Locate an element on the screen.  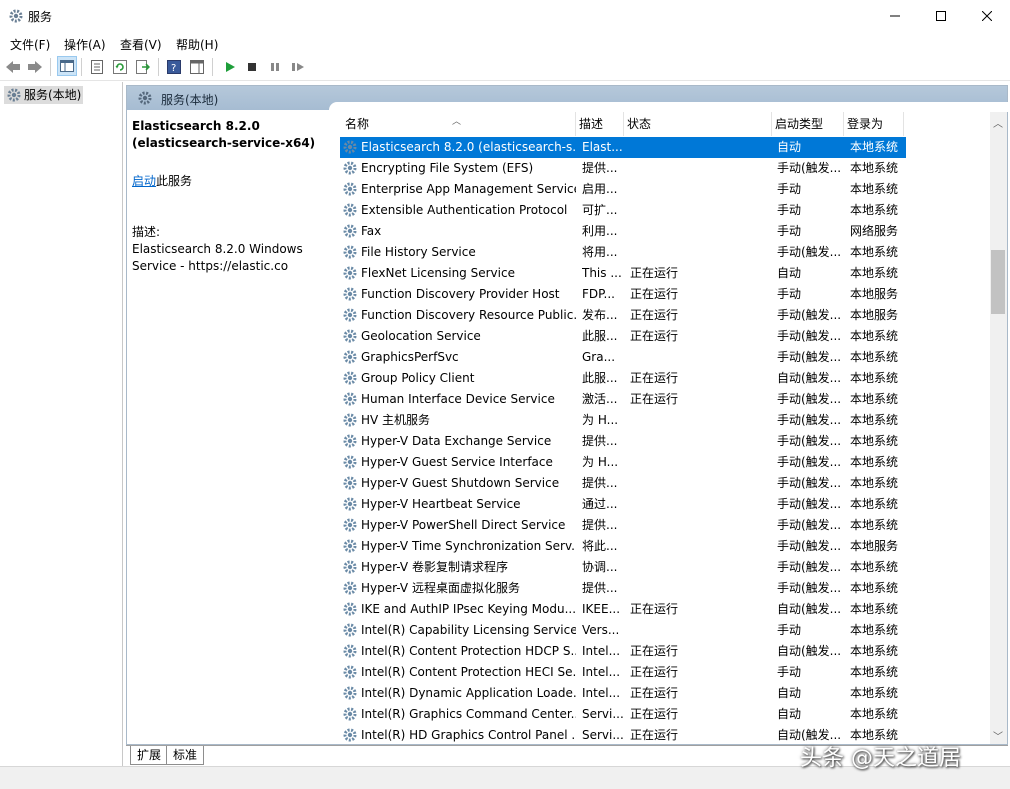
column-header-name: ︿ 名称 is located at coordinates (459, 124).